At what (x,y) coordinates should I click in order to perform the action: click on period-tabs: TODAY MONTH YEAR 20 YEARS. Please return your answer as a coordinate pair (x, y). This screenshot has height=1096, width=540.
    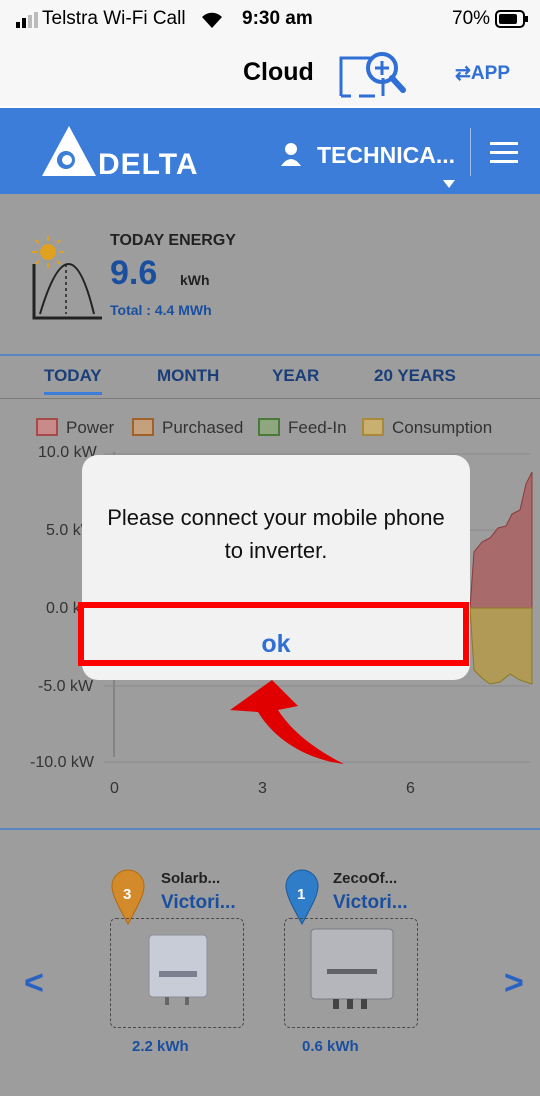
    Looking at the image, I should click on (270, 376).